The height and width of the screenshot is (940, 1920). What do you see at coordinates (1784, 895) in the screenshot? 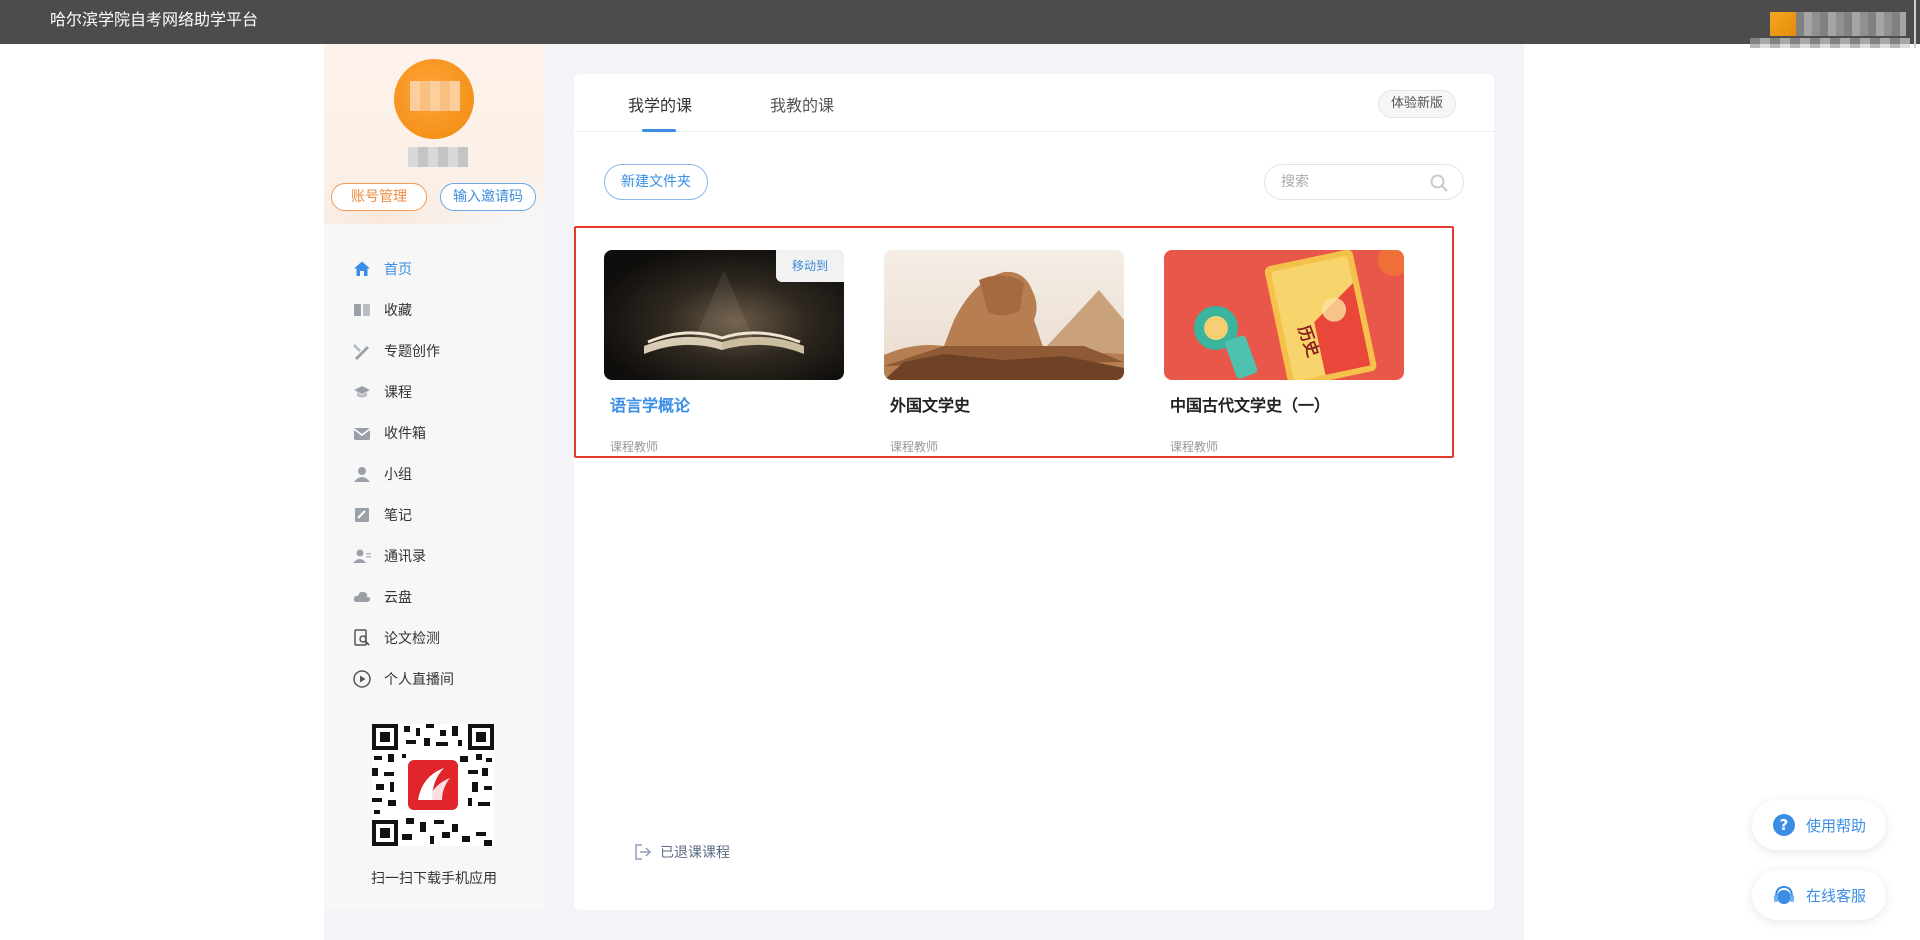
I see `customer-service-icon` at bounding box center [1784, 895].